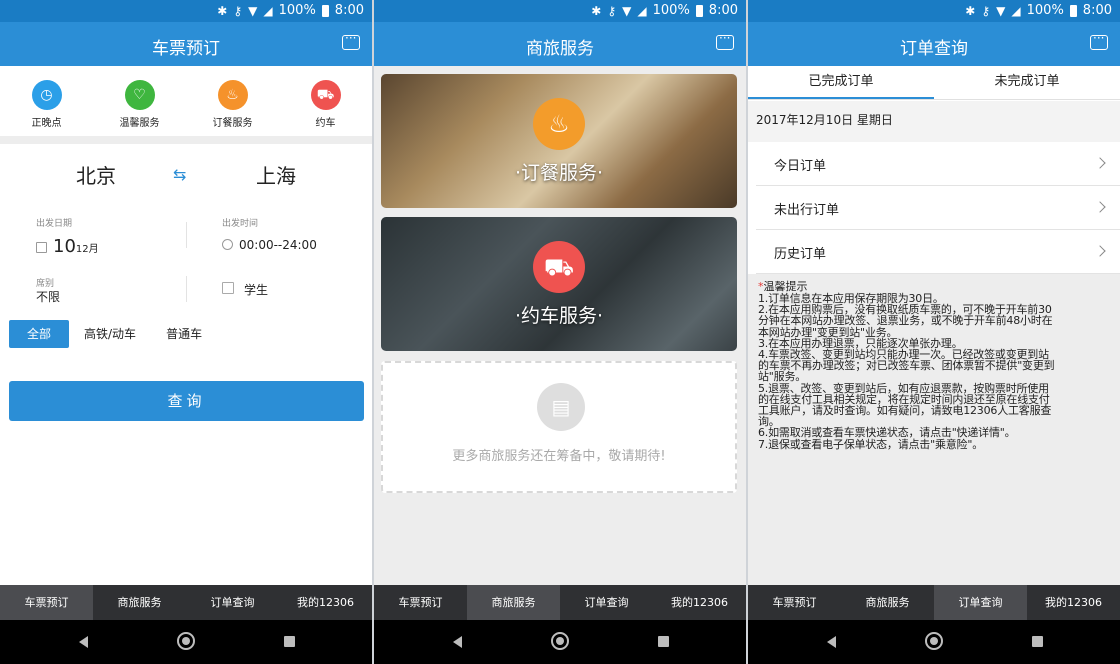 This screenshot has height=664, width=1120. I want to click on car-service-card: ⛟ ·约车服务·, so click(559, 284).